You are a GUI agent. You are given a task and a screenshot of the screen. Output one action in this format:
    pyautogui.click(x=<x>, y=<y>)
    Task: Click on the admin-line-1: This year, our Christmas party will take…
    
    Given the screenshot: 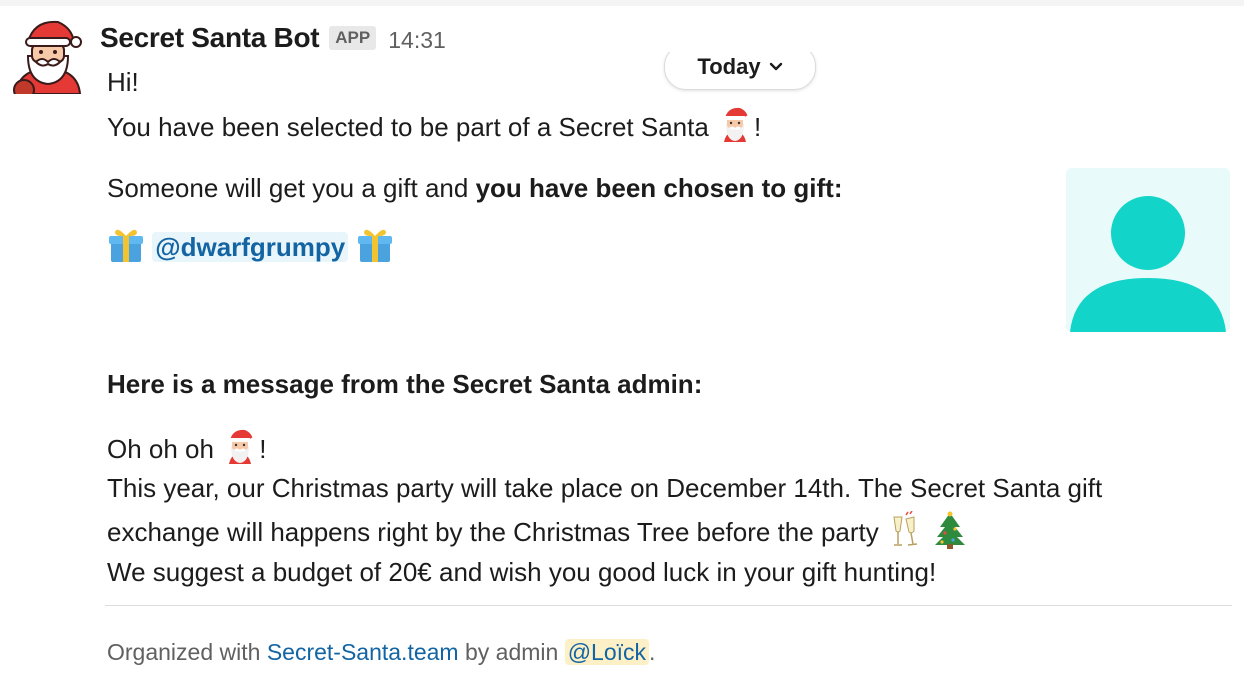 What is the action you would take?
    pyautogui.click(x=604, y=488)
    